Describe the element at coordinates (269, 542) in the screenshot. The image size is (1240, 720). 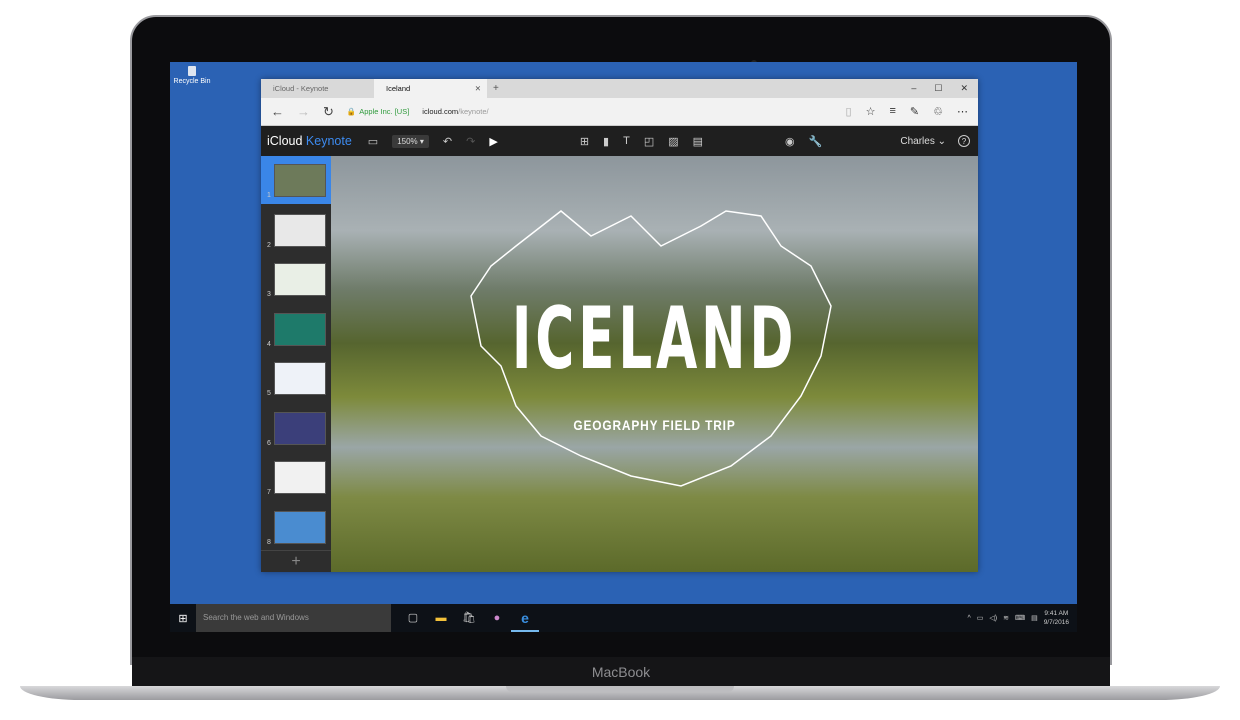
I see `slide-number: 8` at that location.